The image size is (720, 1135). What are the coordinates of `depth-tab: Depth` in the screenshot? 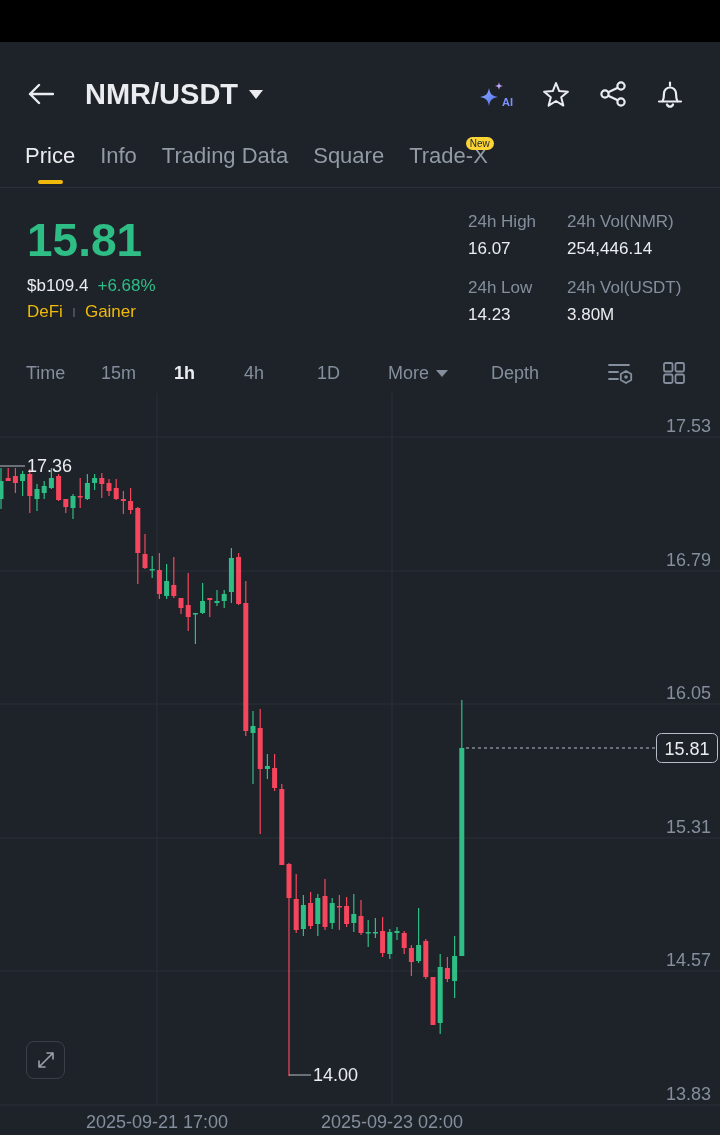 It's located at (515, 373).